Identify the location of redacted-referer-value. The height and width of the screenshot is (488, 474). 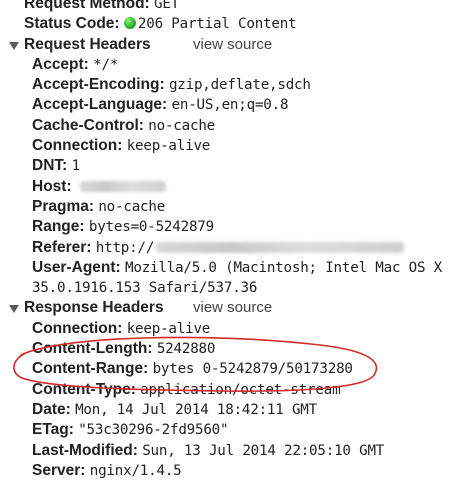
(280, 247).